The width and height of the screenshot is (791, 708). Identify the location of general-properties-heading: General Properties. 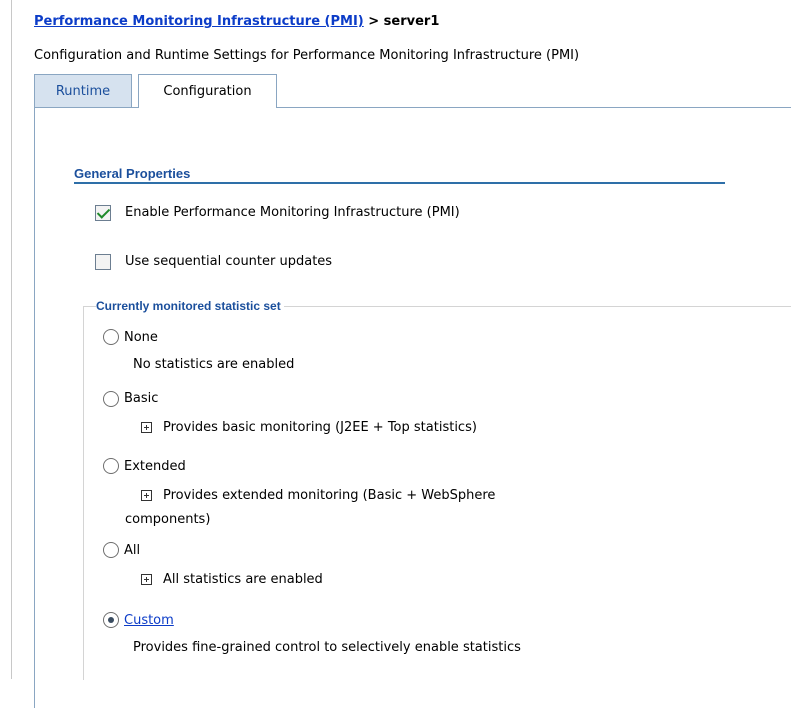
(132, 173).